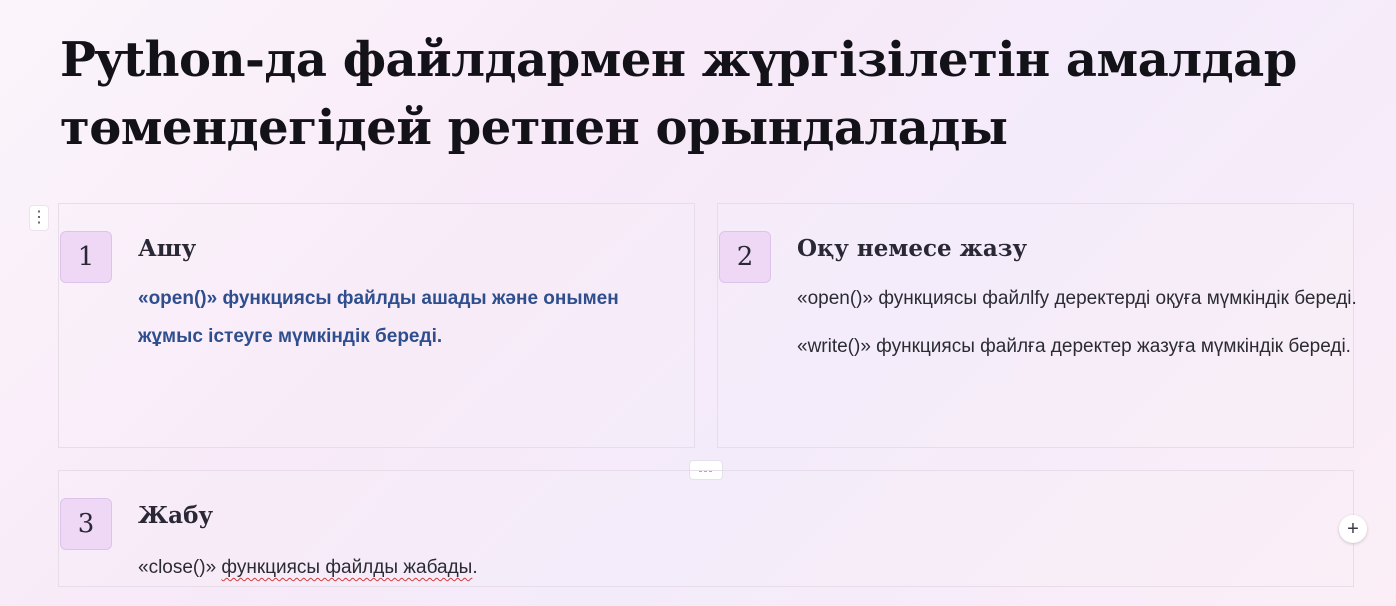 This screenshot has width=1396, height=606. I want to click on step-description: «close()» функциясы файлды жабады., so click(416, 568).